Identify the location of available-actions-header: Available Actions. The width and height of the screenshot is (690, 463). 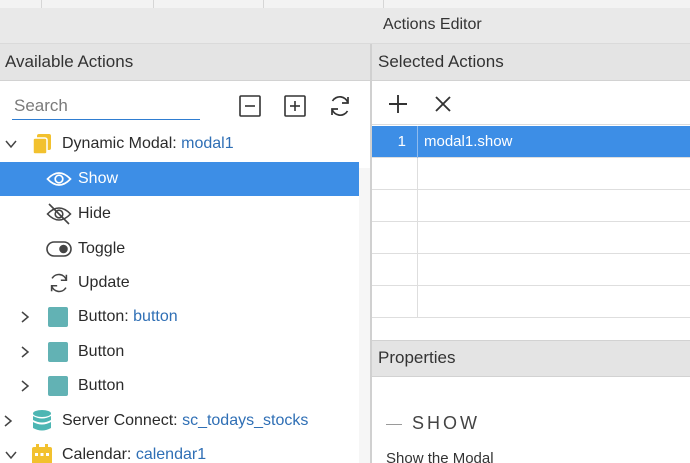
(185, 62).